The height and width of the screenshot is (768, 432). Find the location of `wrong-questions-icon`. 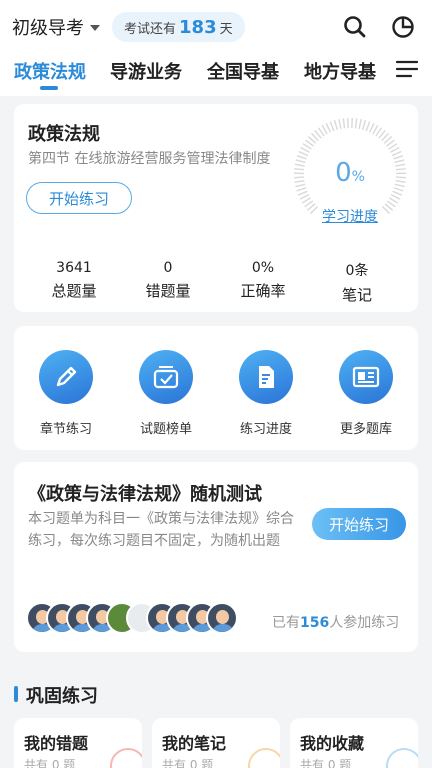

wrong-questions-icon is located at coordinates (126, 758).